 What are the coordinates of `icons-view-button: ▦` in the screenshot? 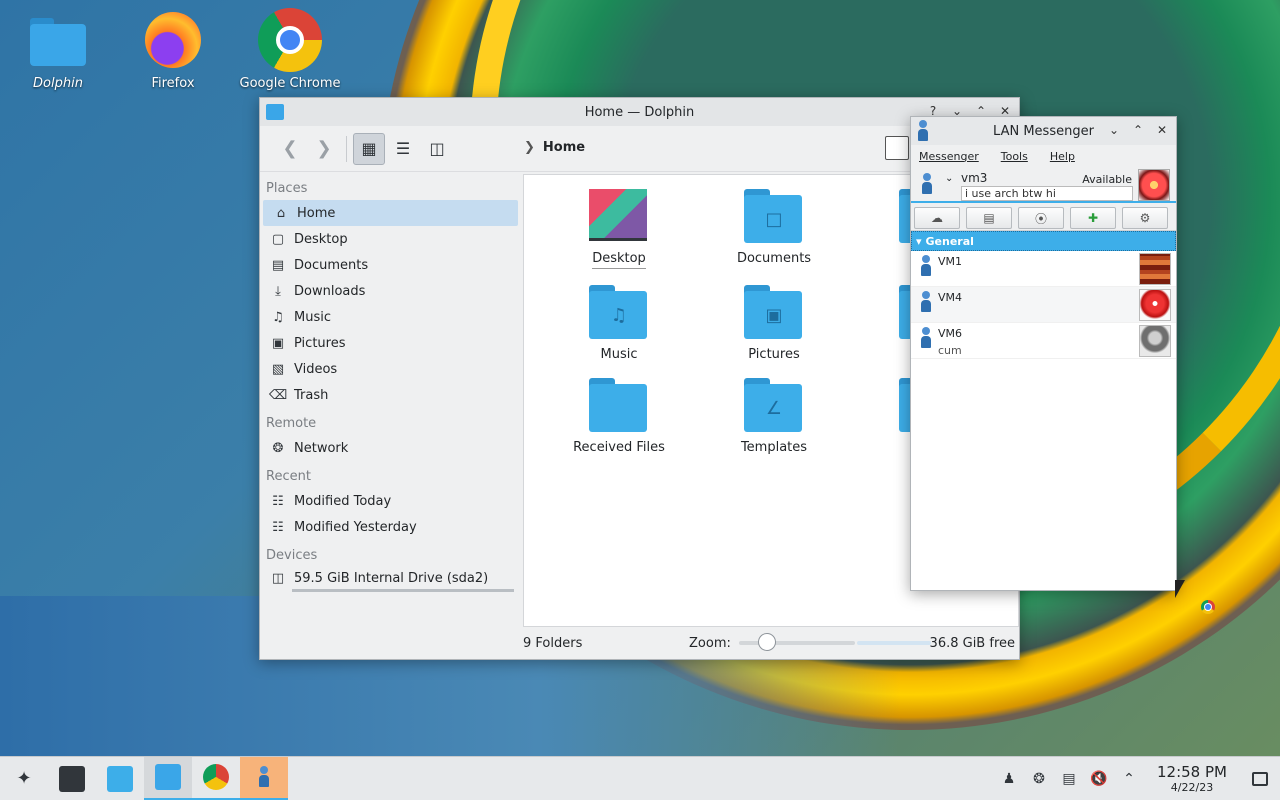 It's located at (369, 148).